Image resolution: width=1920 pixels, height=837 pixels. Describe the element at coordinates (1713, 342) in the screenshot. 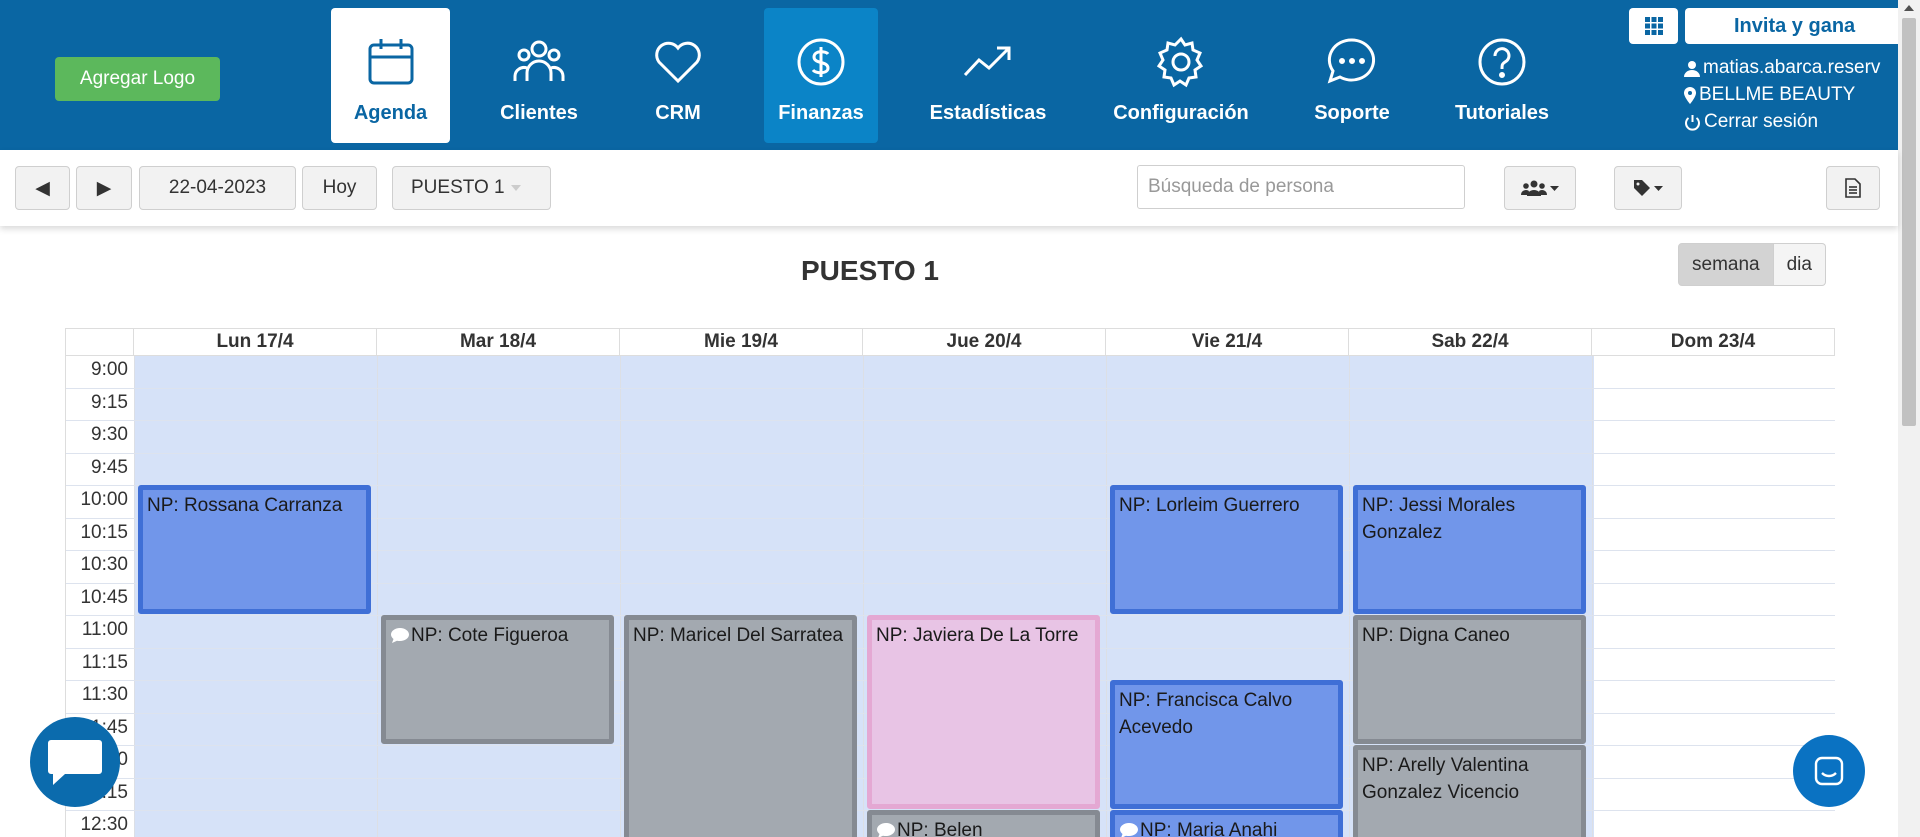

I see `day-header: Dom 23/4` at that location.